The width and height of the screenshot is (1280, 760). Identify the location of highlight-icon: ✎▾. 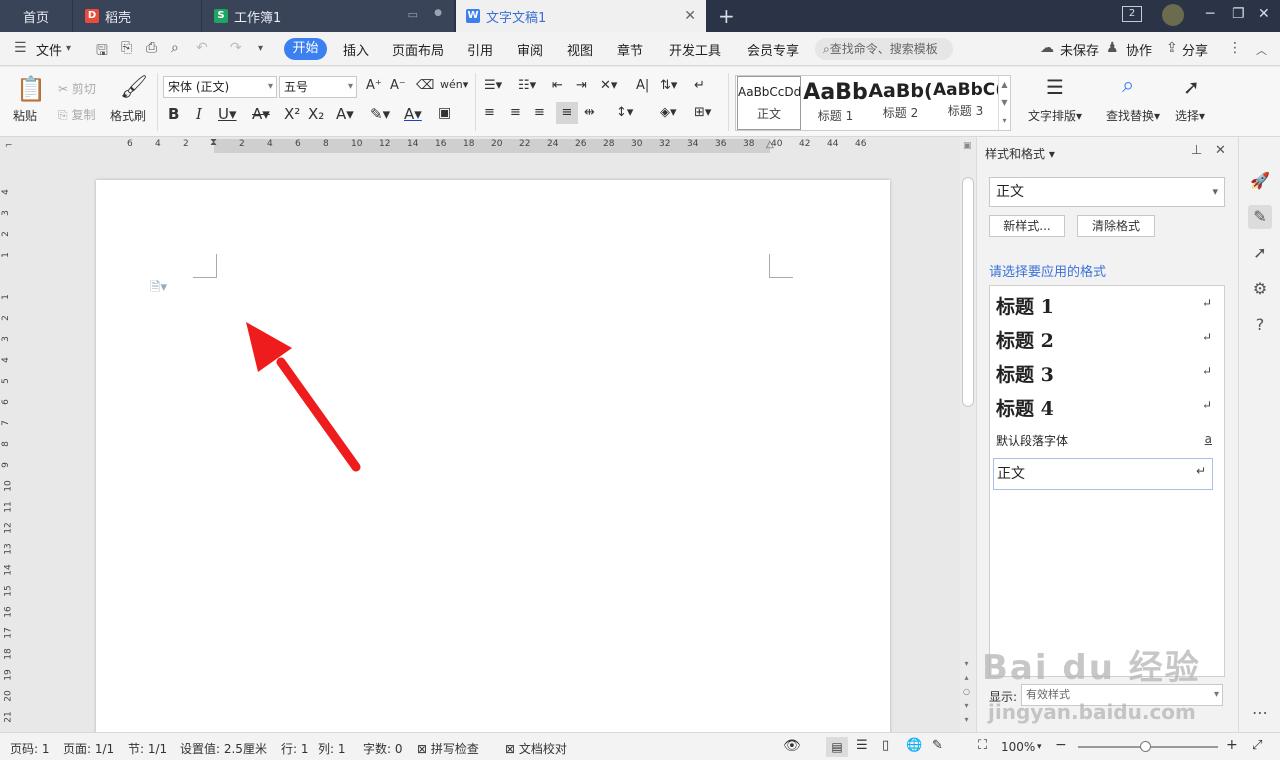
(380, 114).